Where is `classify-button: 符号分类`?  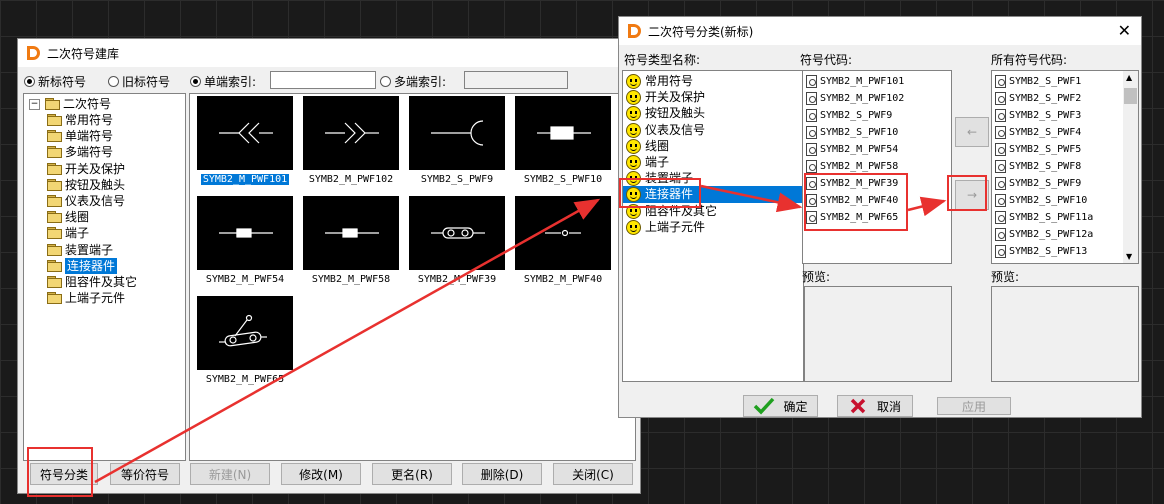
classify-button: 符号分类 is located at coordinates (64, 474).